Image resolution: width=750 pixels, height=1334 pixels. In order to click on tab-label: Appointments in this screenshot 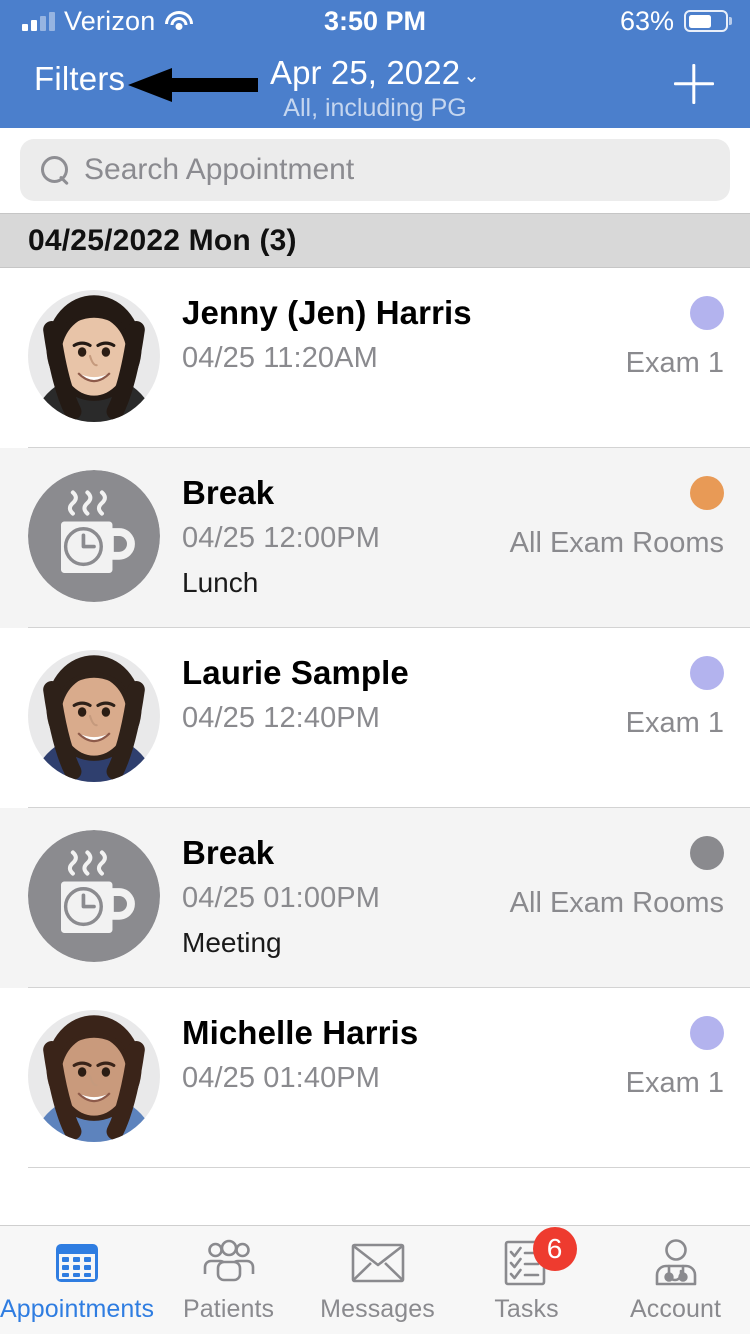, I will do `click(77, 1308)`.